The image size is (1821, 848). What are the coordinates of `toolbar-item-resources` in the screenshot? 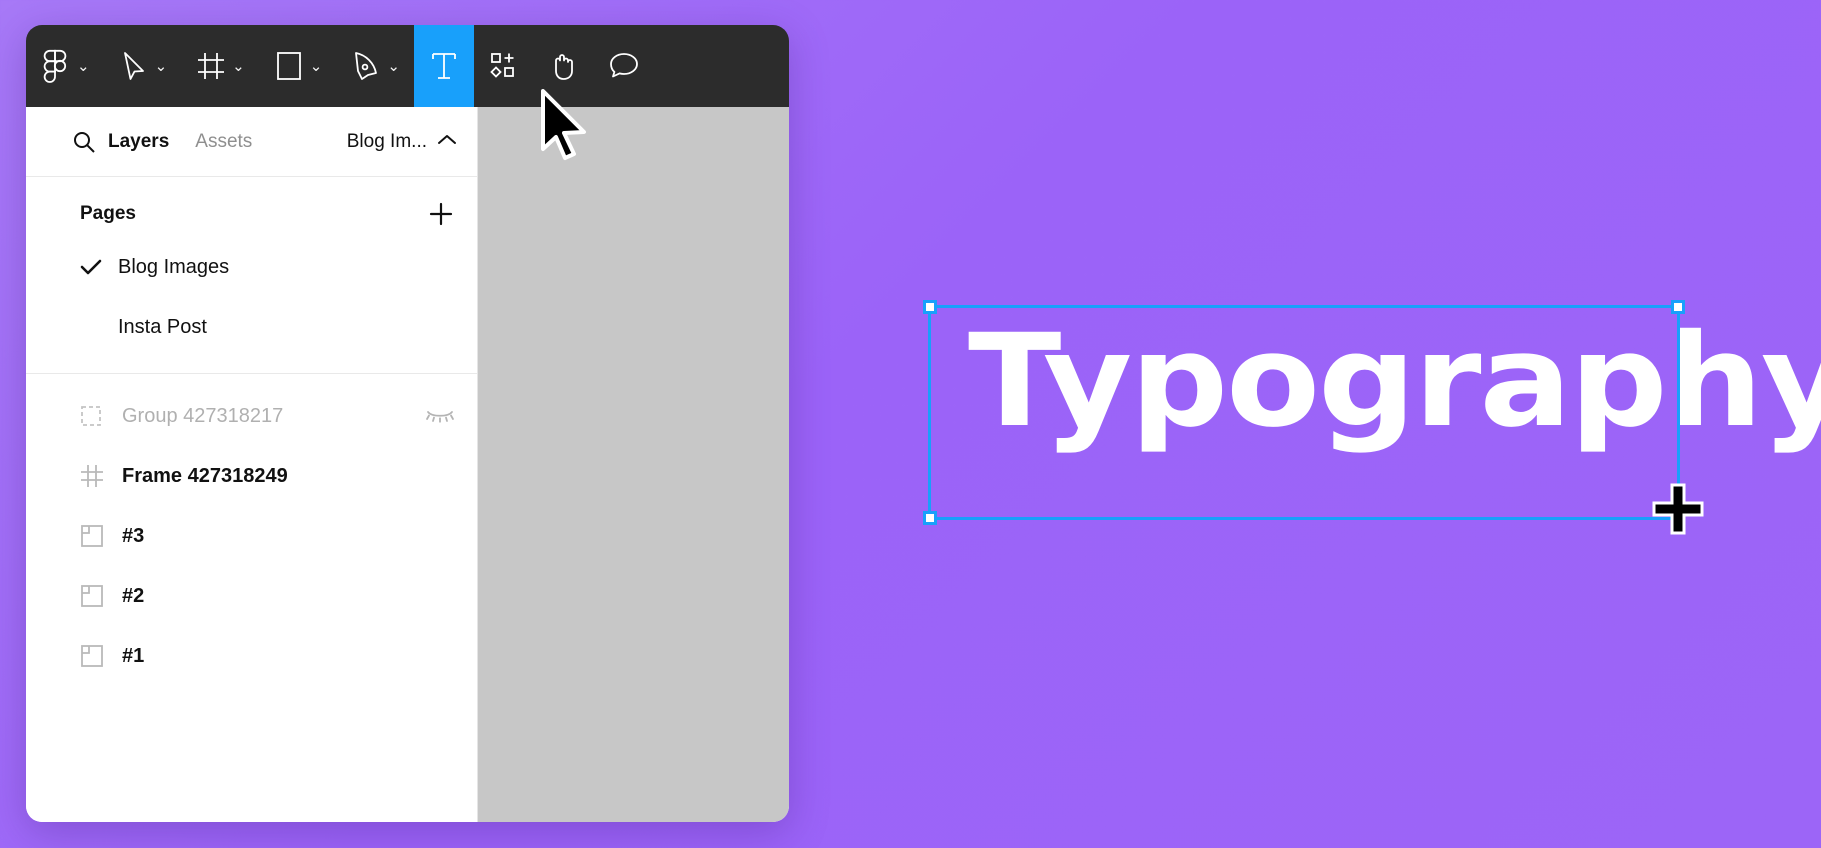 It's located at (504, 66).